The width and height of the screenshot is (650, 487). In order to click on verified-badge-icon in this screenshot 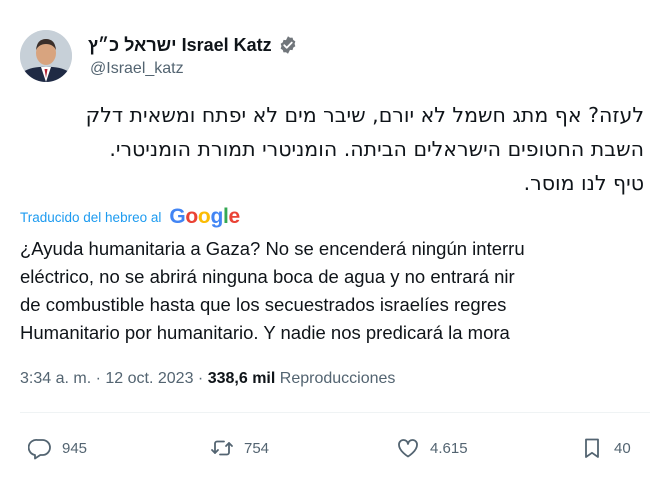, I will do `click(288, 45)`.